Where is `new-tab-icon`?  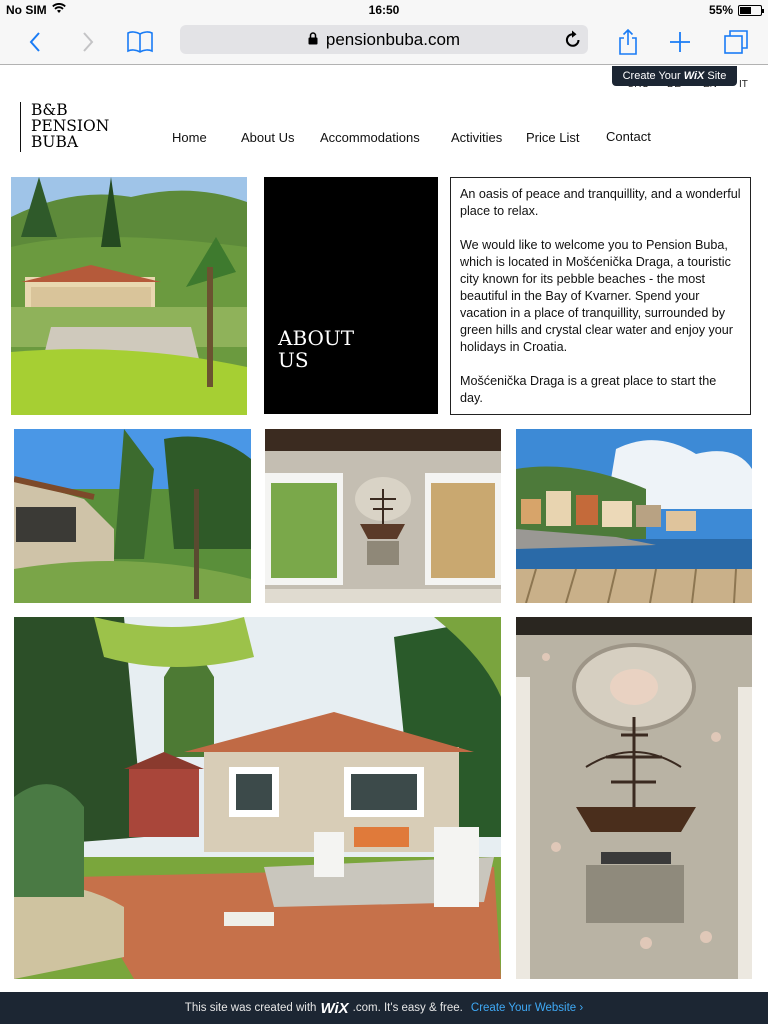
new-tab-icon is located at coordinates (680, 42).